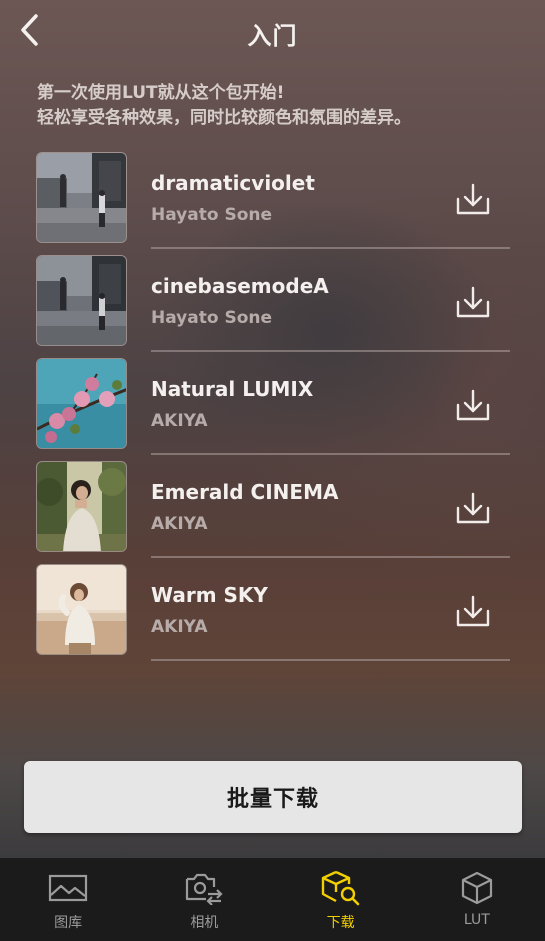 This screenshot has width=545, height=941. Describe the element at coordinates (477, 888) in the screenshot. I see `cube-icon` at that location.